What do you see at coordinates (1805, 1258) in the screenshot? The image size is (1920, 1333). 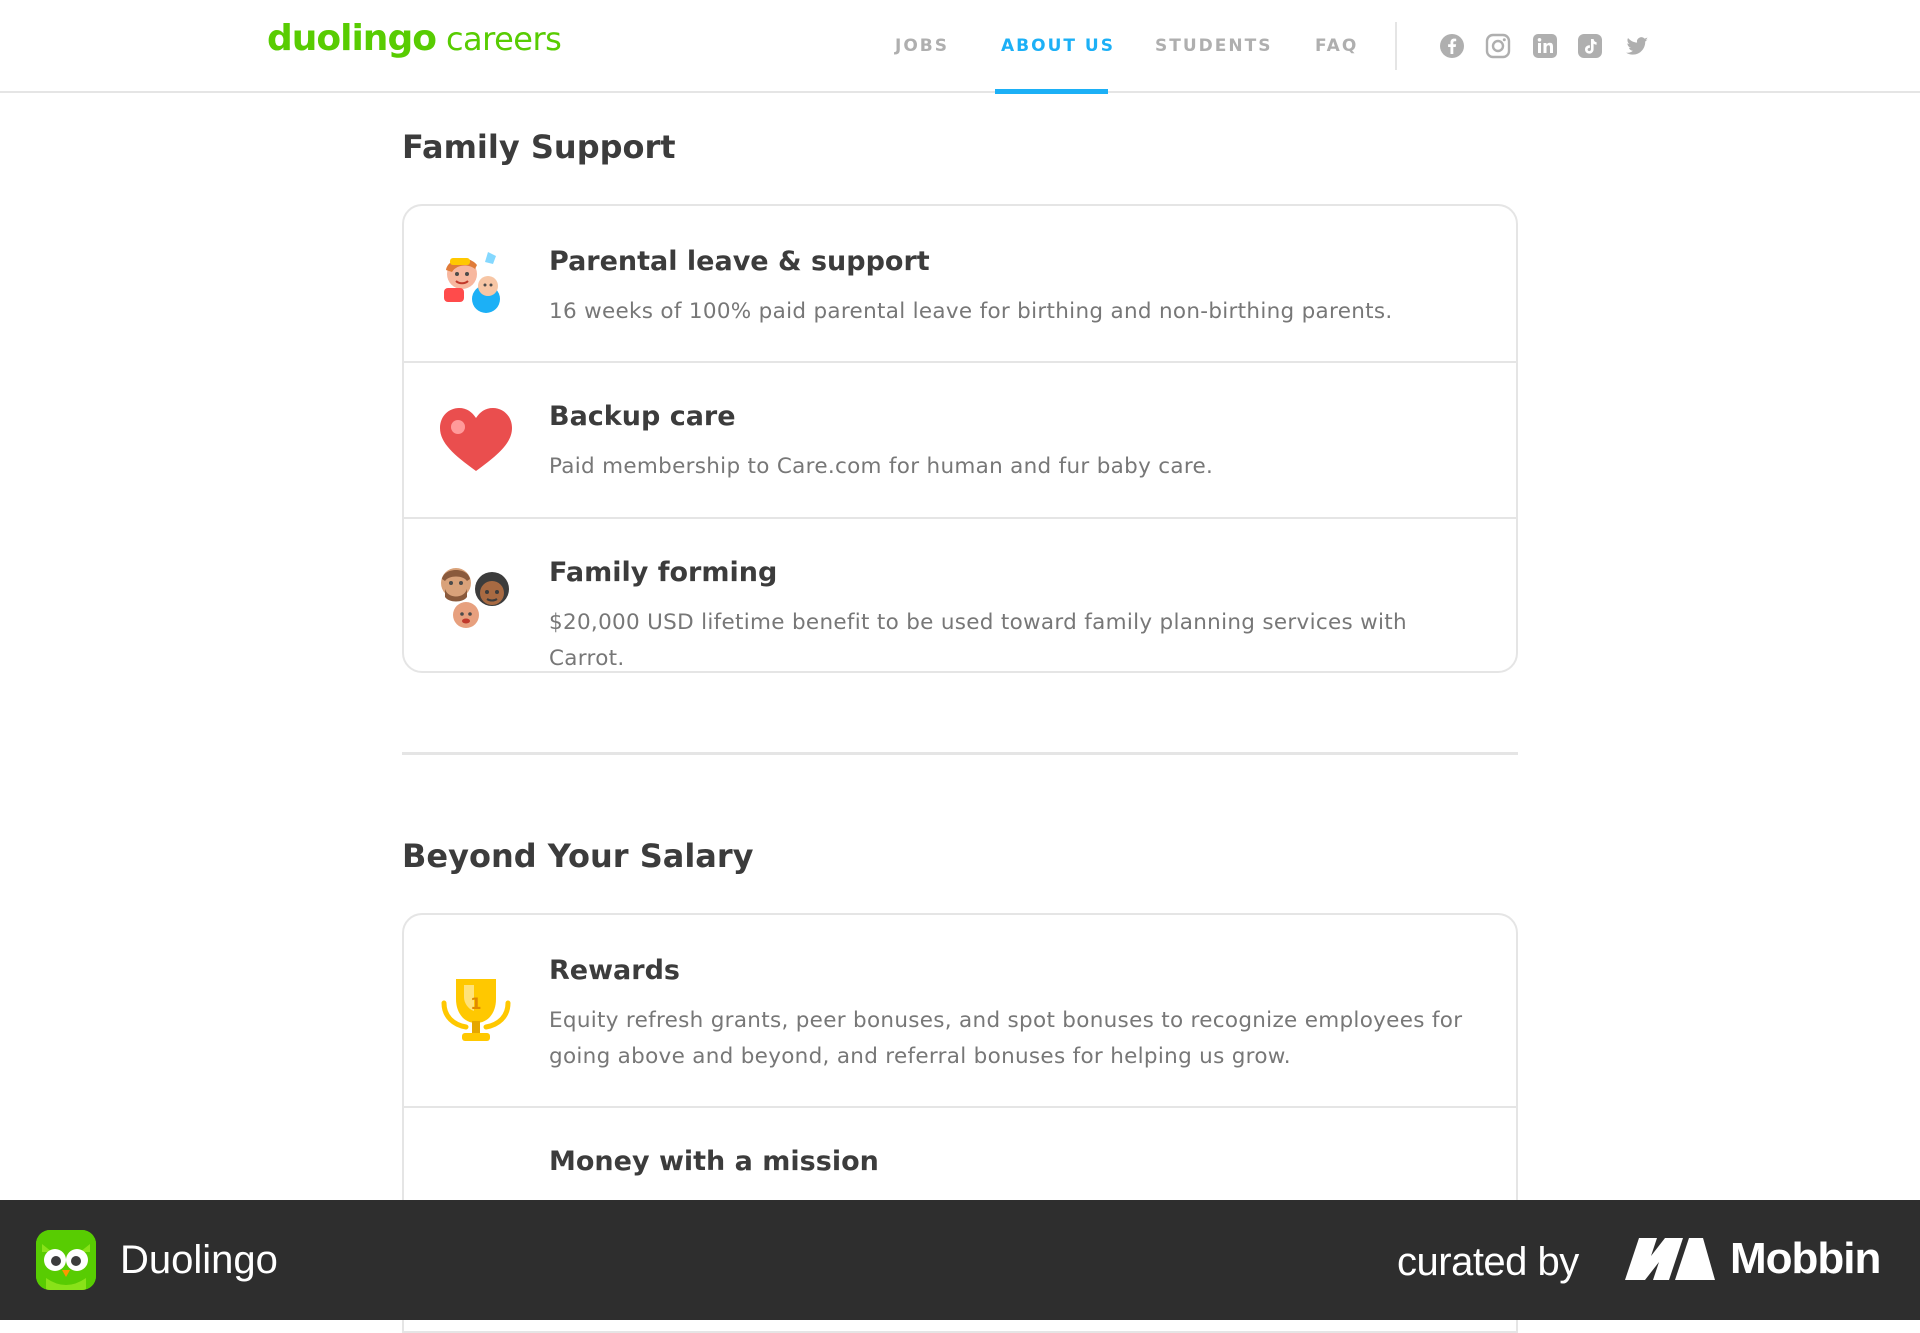 I see `mobbin-wordmark: Mobbin` at bounding box center [1805, 1258].